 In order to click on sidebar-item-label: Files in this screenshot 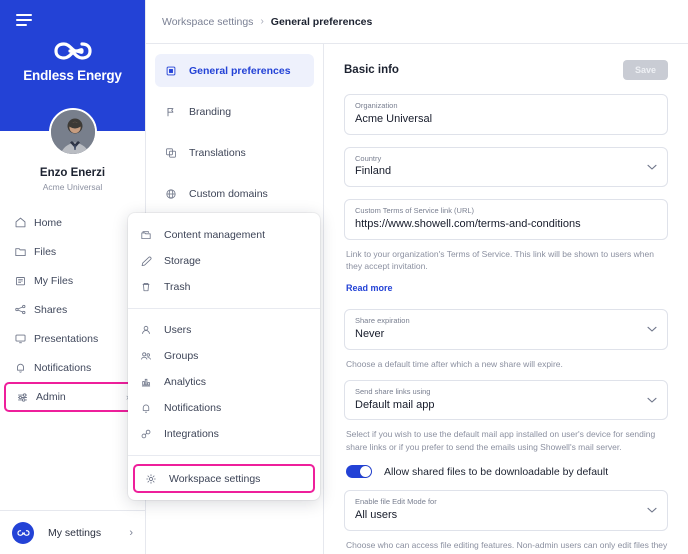, I will do `click(45, 251)`.